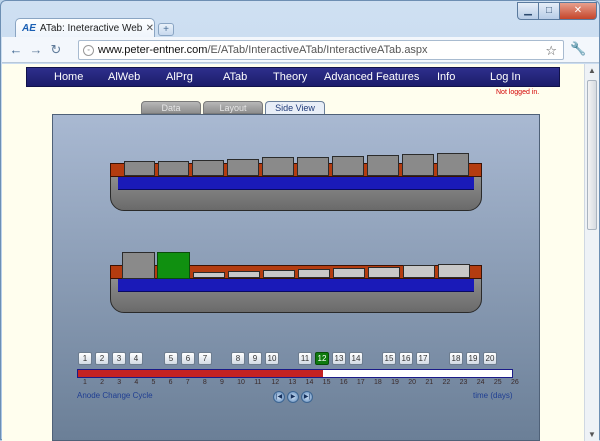 The image size is (600, 441). Describe the element at coordinates (356, 358) in the screenshot. I see `cycle-button-14: 14` at that location.